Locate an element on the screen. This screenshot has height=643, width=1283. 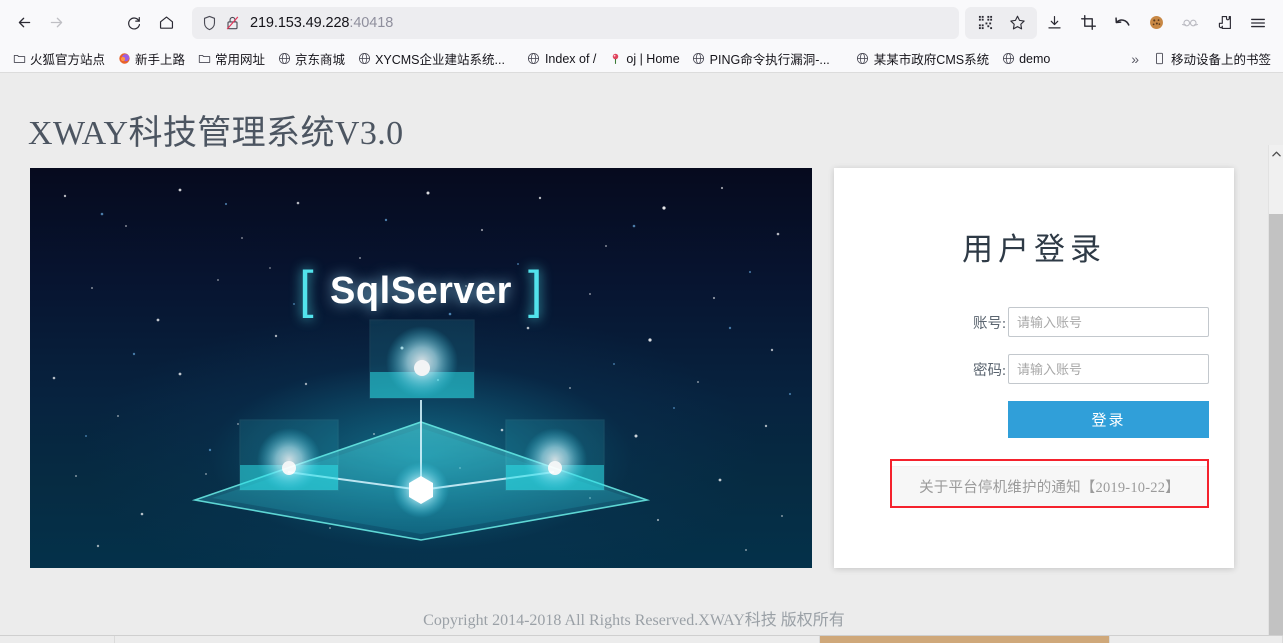
navigation-toolbar: 219.153.49.228:40418 is located at coordinates (641, 22).